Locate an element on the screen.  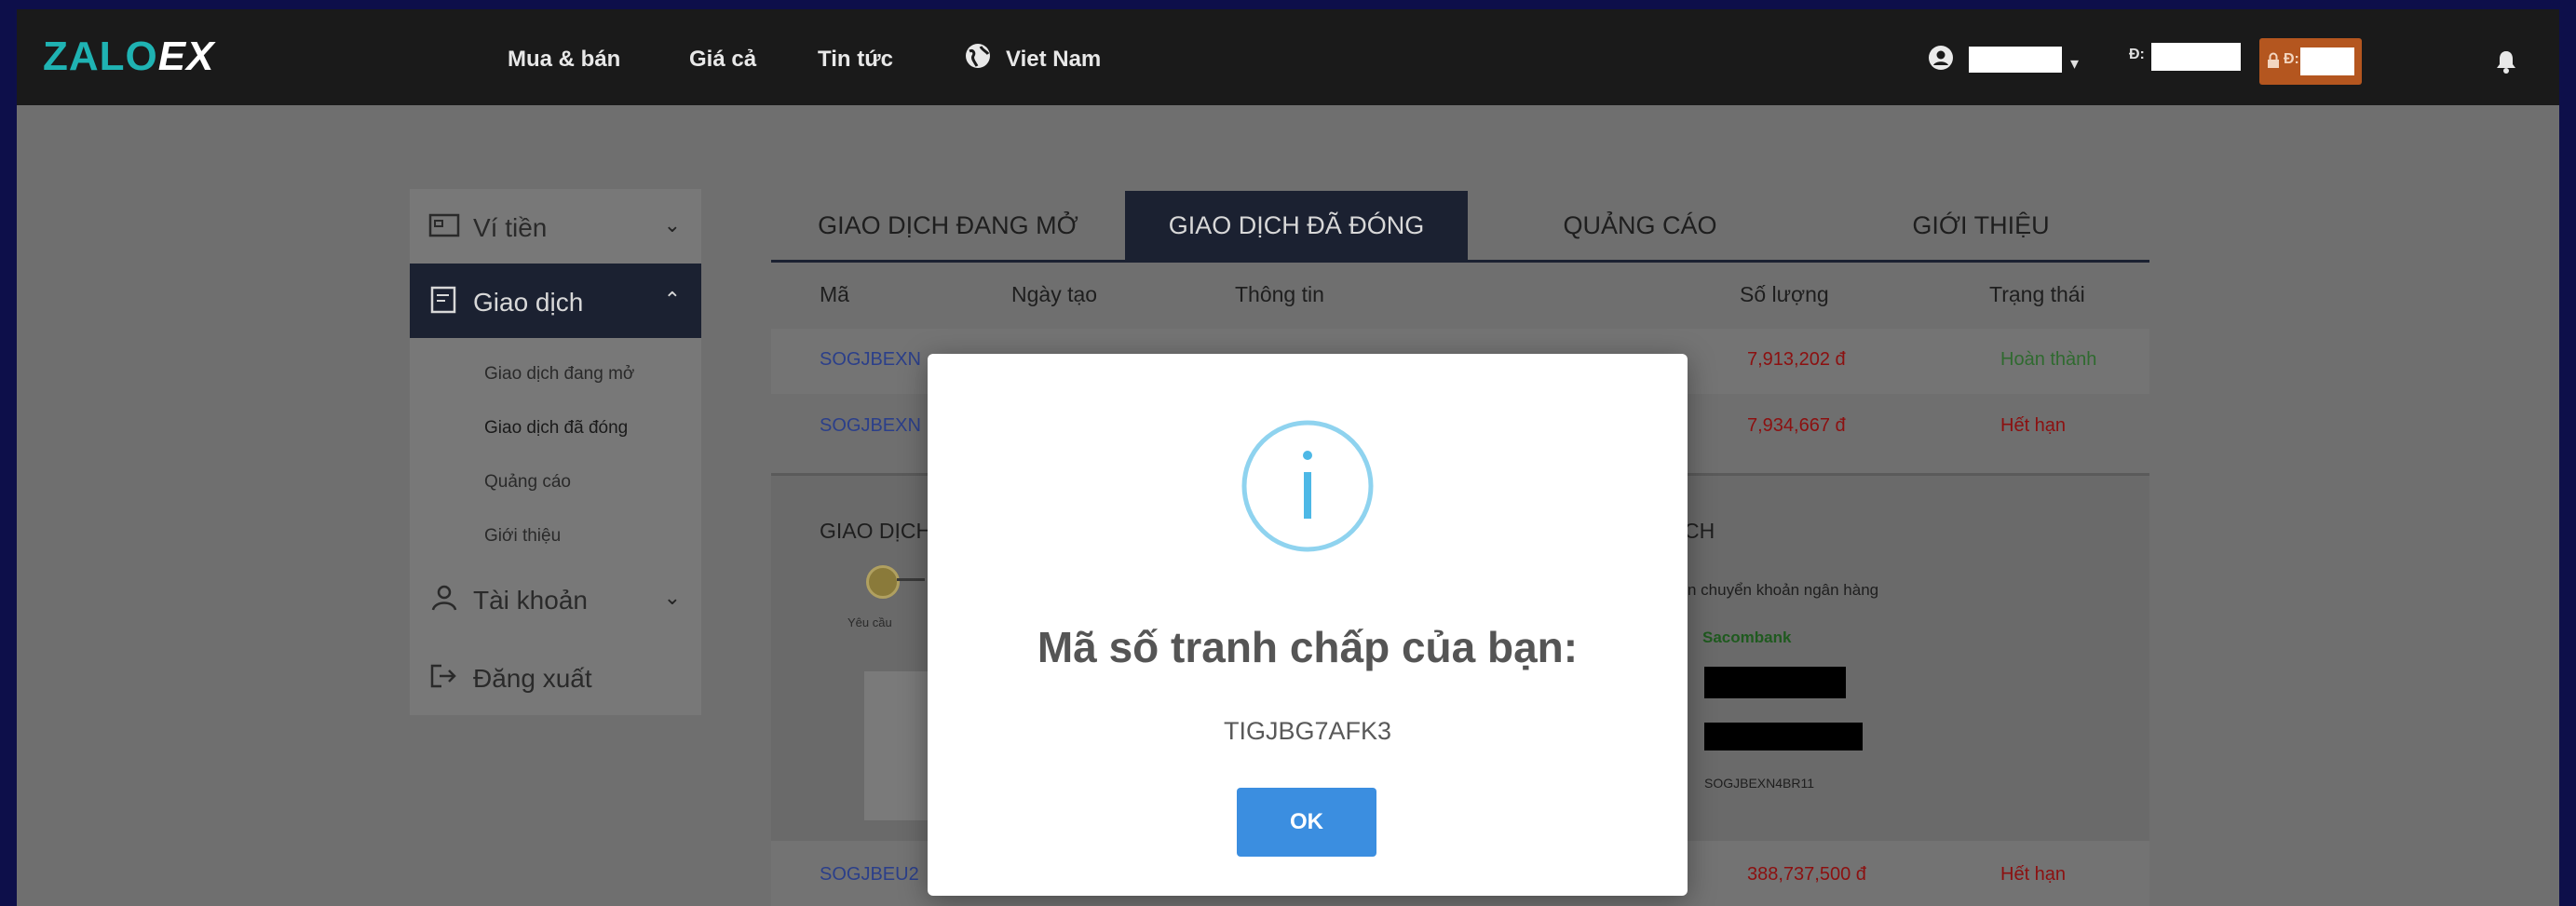
sidebar-item-transactions: Giao dịch ⌃ is located at coordinates (555, 301).